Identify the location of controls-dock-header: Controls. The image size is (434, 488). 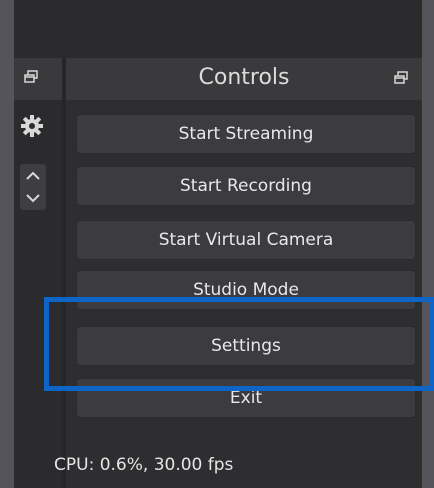
(244, 79).